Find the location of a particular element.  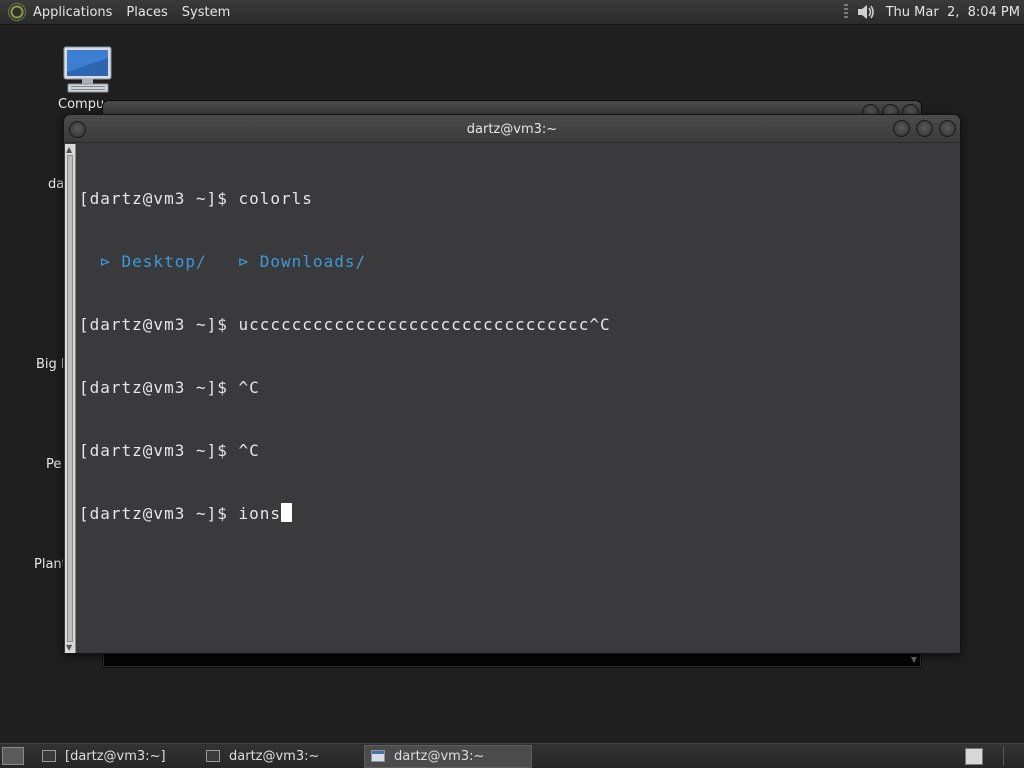

taskbar-item-active: dartz@vm3:~ is located at coordinates (448, 756).